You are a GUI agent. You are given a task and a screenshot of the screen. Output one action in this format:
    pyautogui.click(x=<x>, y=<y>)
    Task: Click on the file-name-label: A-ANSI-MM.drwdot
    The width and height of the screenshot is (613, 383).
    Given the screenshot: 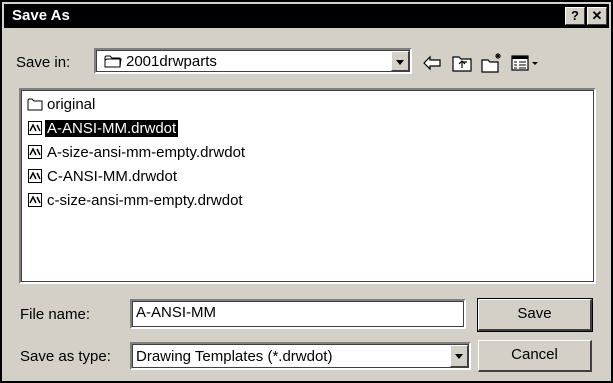 What is the action you would take?
    pyautogui.click(x=112, y=128)
    